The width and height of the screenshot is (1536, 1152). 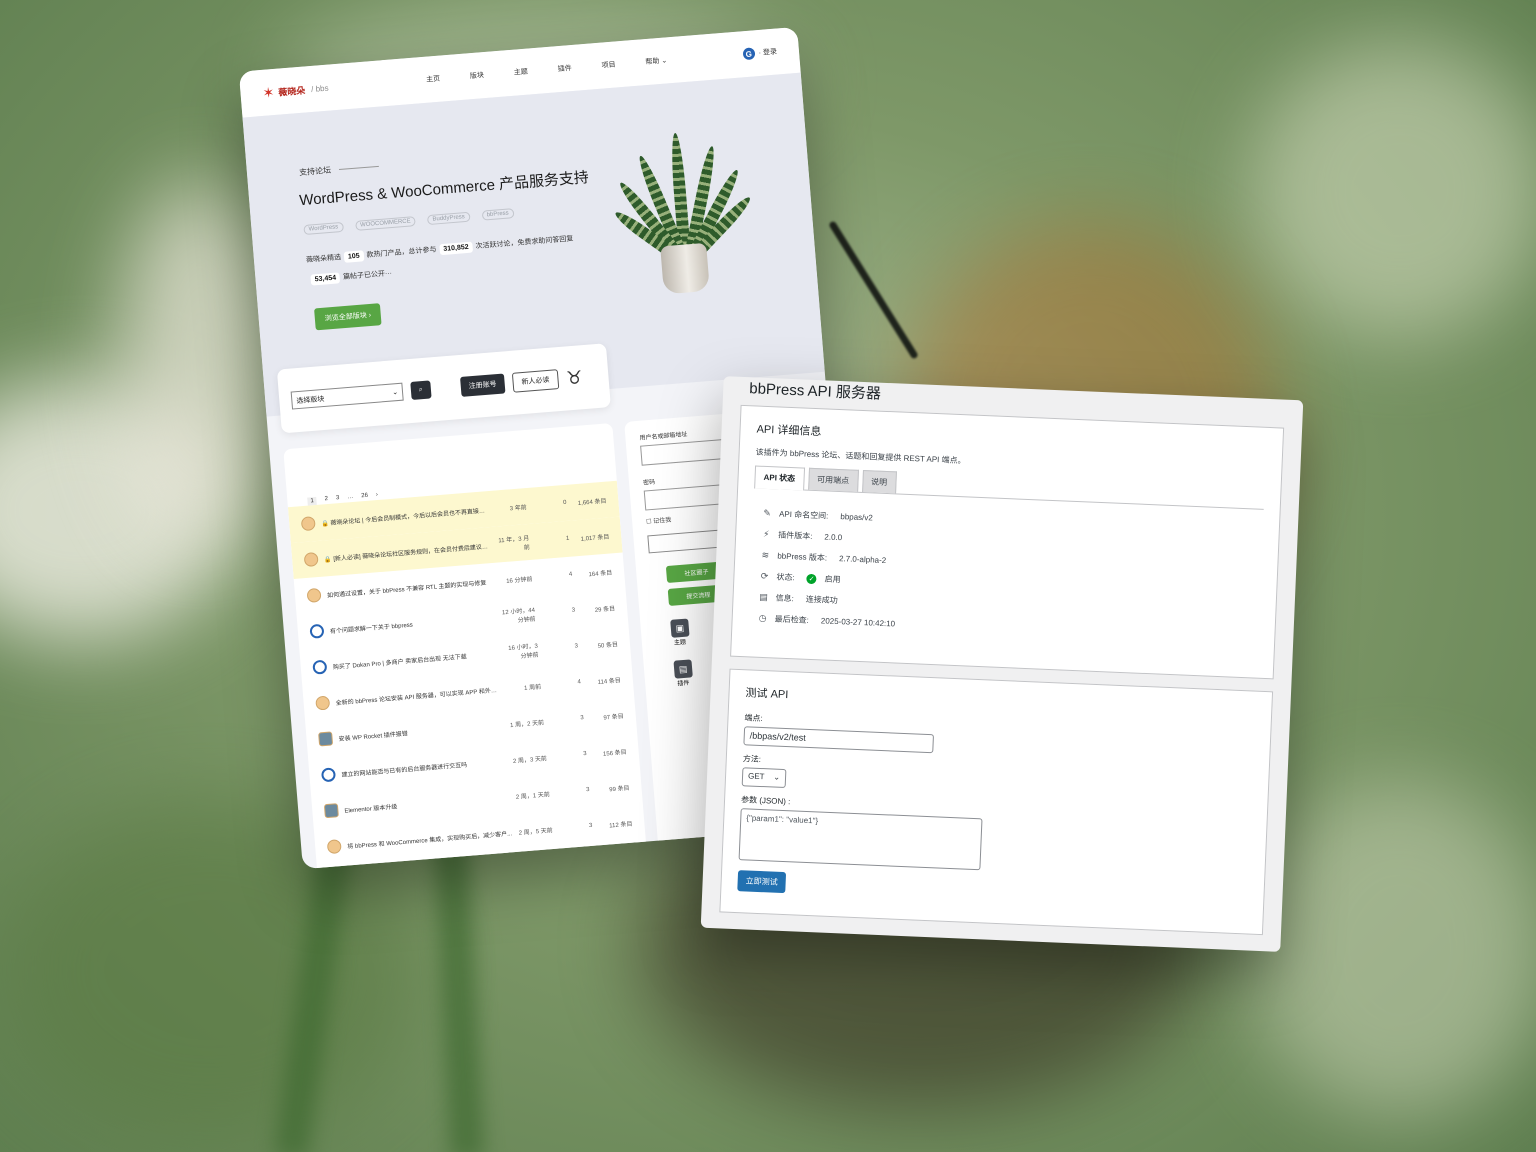 What do you see at coordinates (762, 618) in the screenshot?
I see `clock-icon: ◷` at bounding box center [762, 618].